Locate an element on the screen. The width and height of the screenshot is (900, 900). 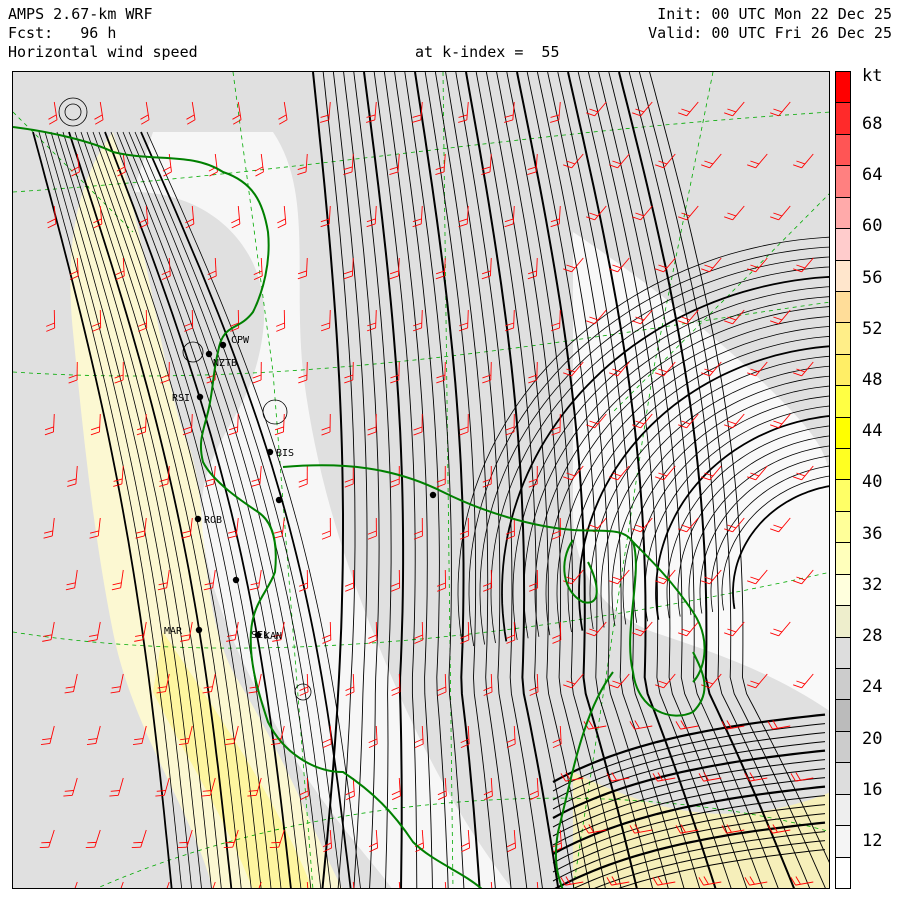
colorbar-tick-label: 48 is located at coordinates (872, 380).